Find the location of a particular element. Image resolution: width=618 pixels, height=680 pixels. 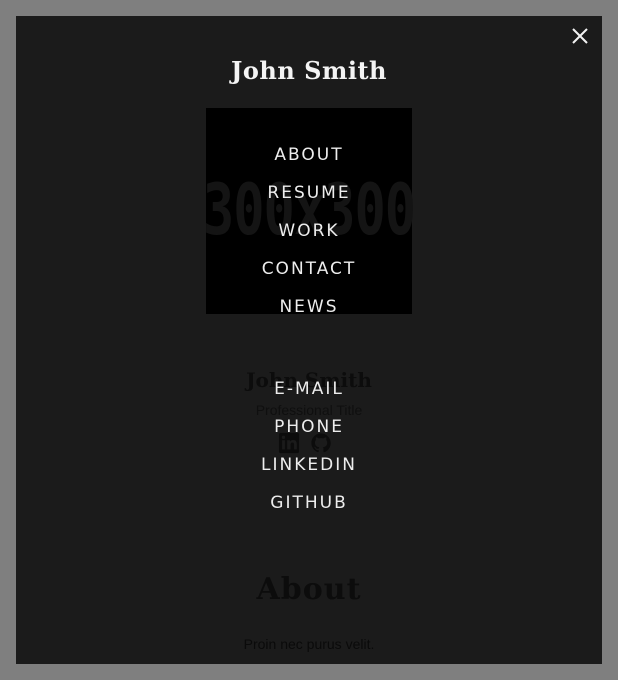

nav-link-work: WORK is located at coordinates (308, 231).